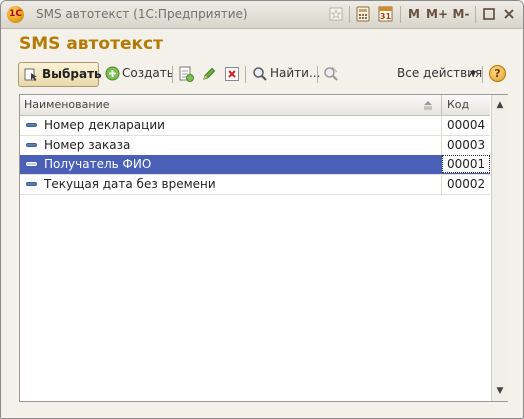 The height and width of the screenshot is (419, 524). I want to click on search-icon, so click(260, 74).